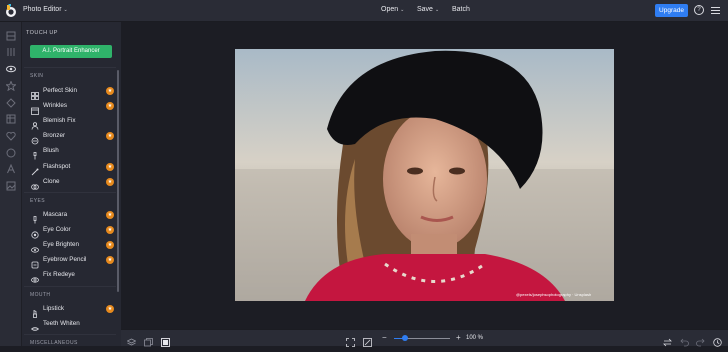  I want to click on eye-brighten-icon, so click(35, 247).